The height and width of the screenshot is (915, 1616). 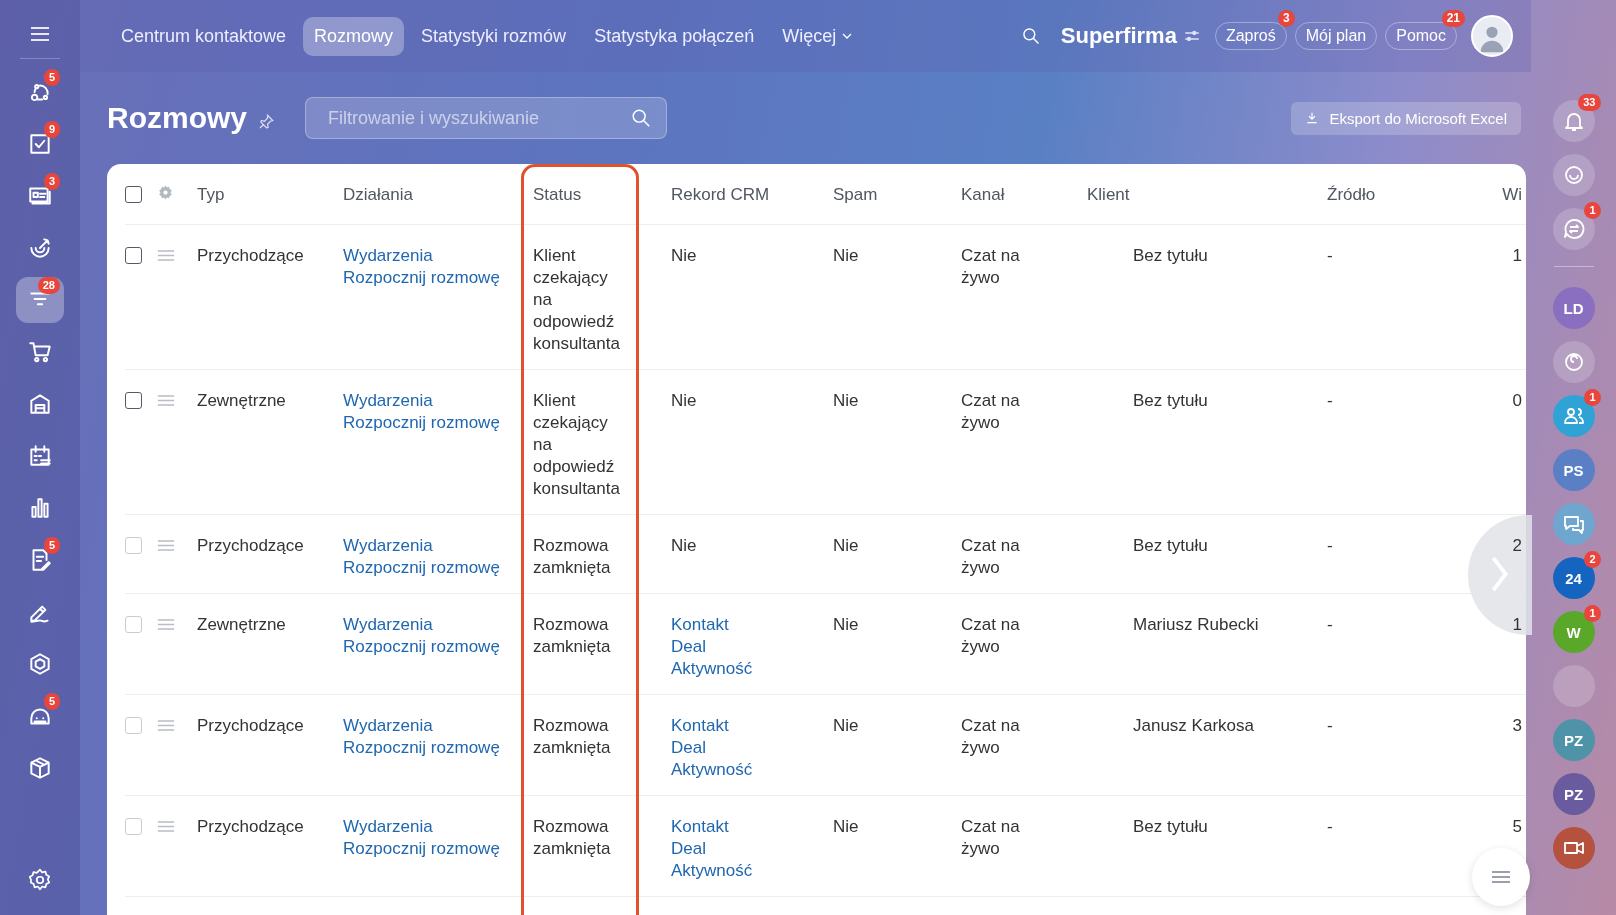 I want to click on notification-badge: 21, so click(x=1453, y=18).